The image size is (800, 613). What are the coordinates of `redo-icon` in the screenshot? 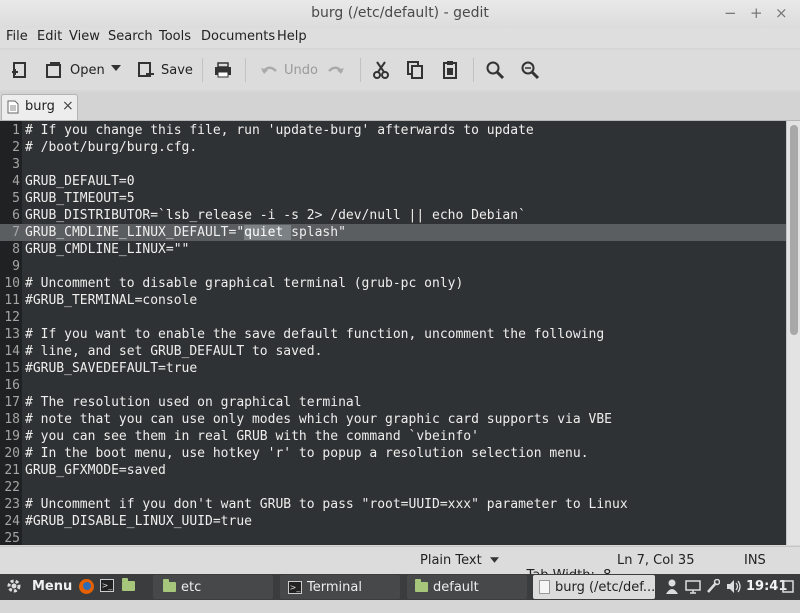 It's located at (336, 70).